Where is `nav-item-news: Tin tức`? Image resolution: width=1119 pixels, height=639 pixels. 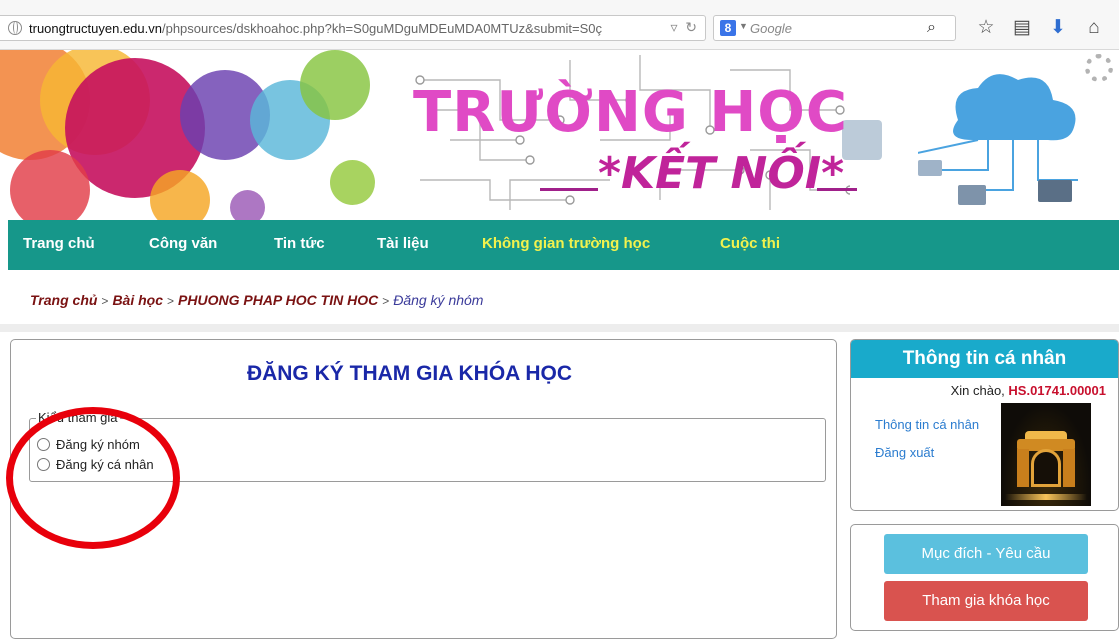 nav-item-news: Tin tức is located at coordinates (299, 243).